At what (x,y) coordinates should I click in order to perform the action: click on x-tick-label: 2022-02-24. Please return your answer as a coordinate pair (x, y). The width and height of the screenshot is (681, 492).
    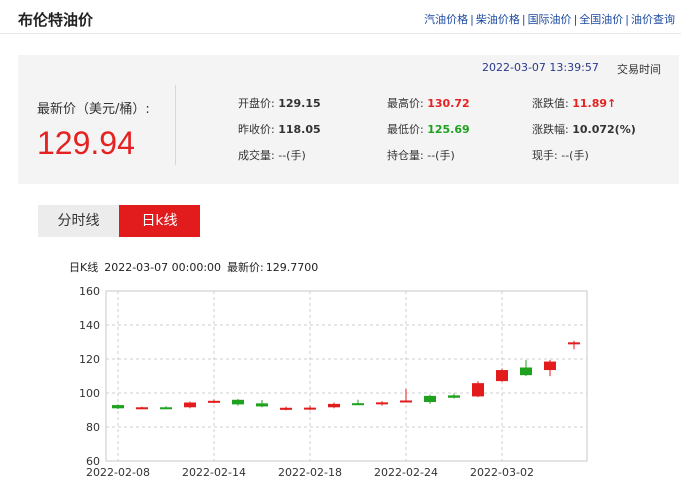
    Looking at the image, I should click on (406, 472).